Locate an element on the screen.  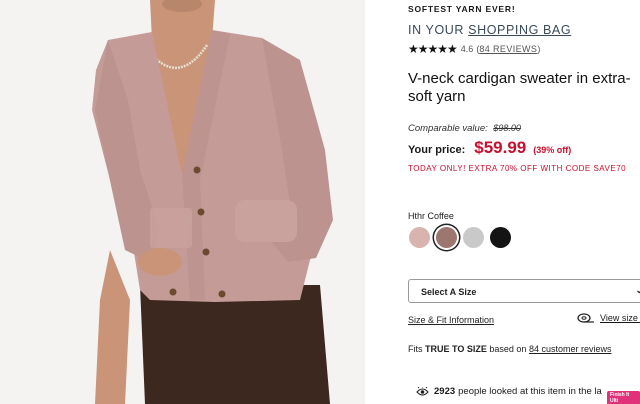
eye-icon is located at coordinates (422, 391).